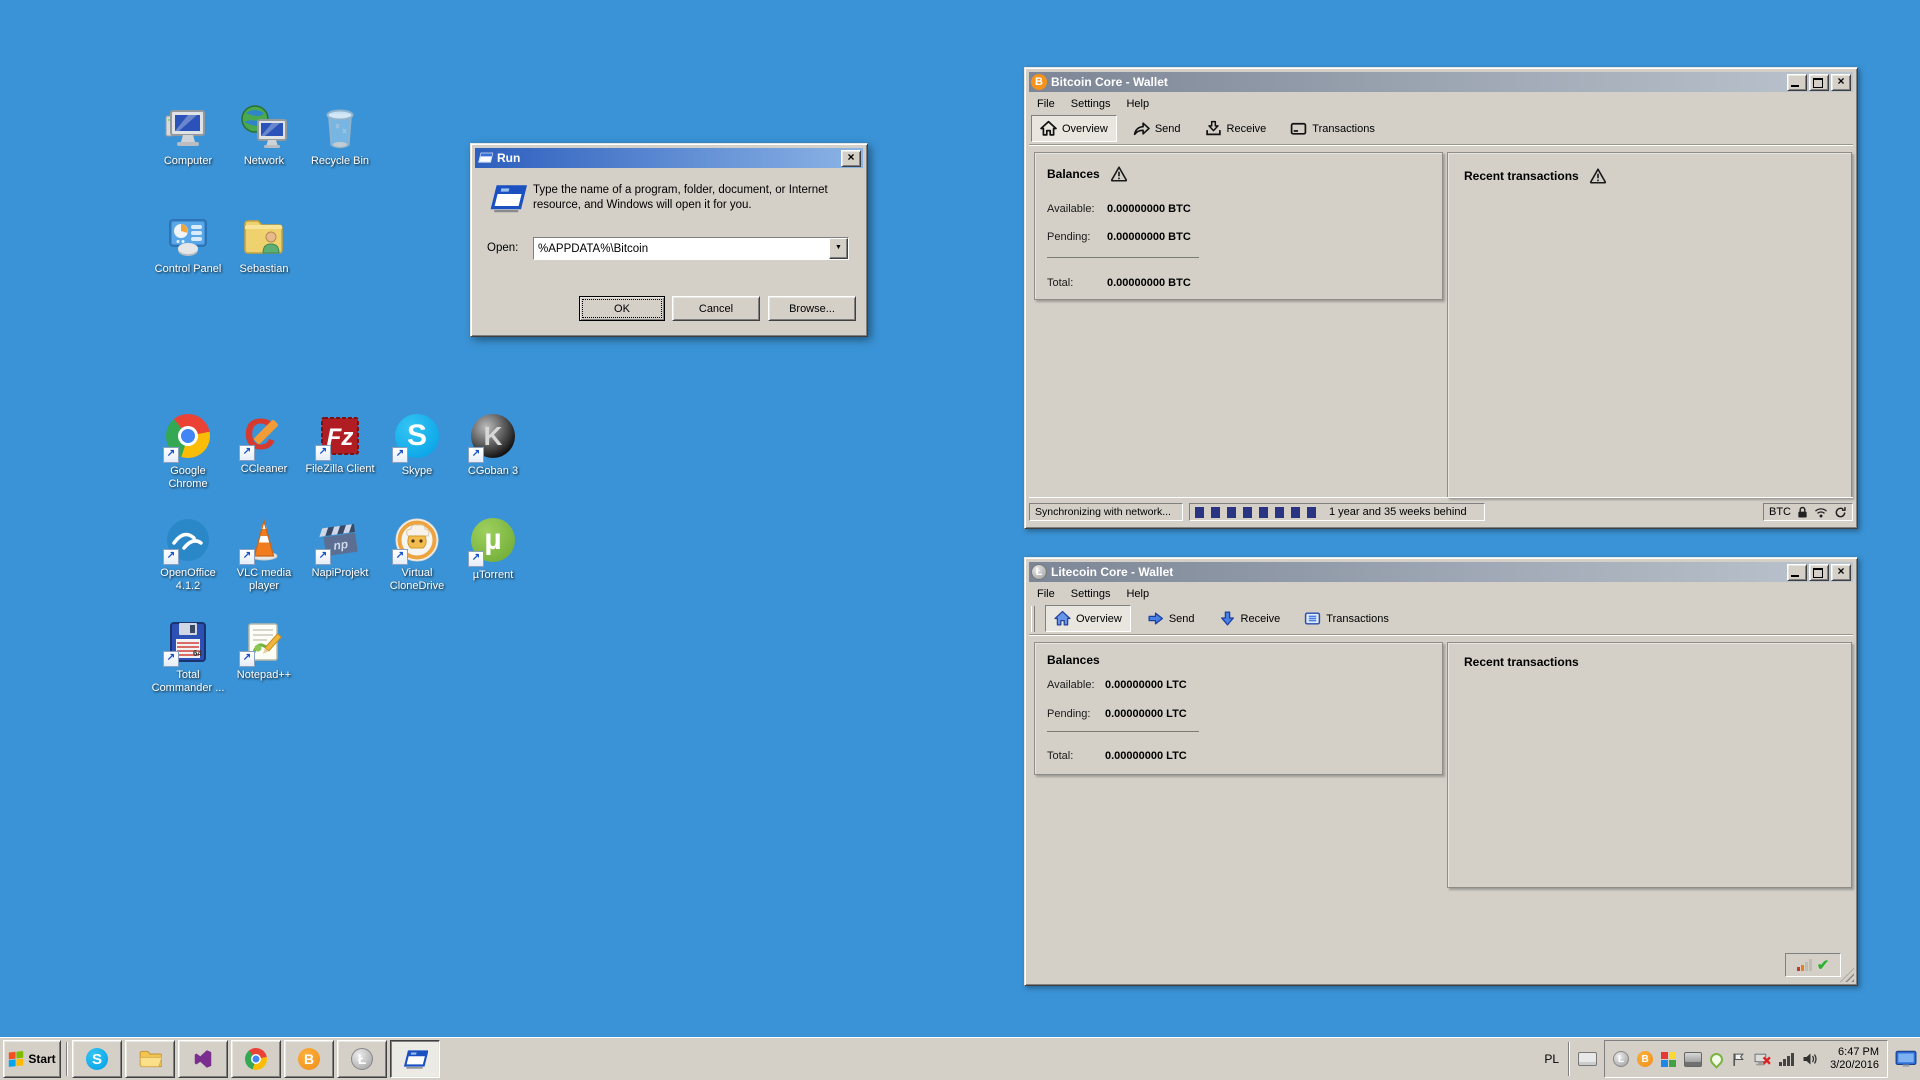 The width and height of the screenshot is (1920, 1080). I want to click on clock-date: 3/20/2016, so click(1854, 1065).